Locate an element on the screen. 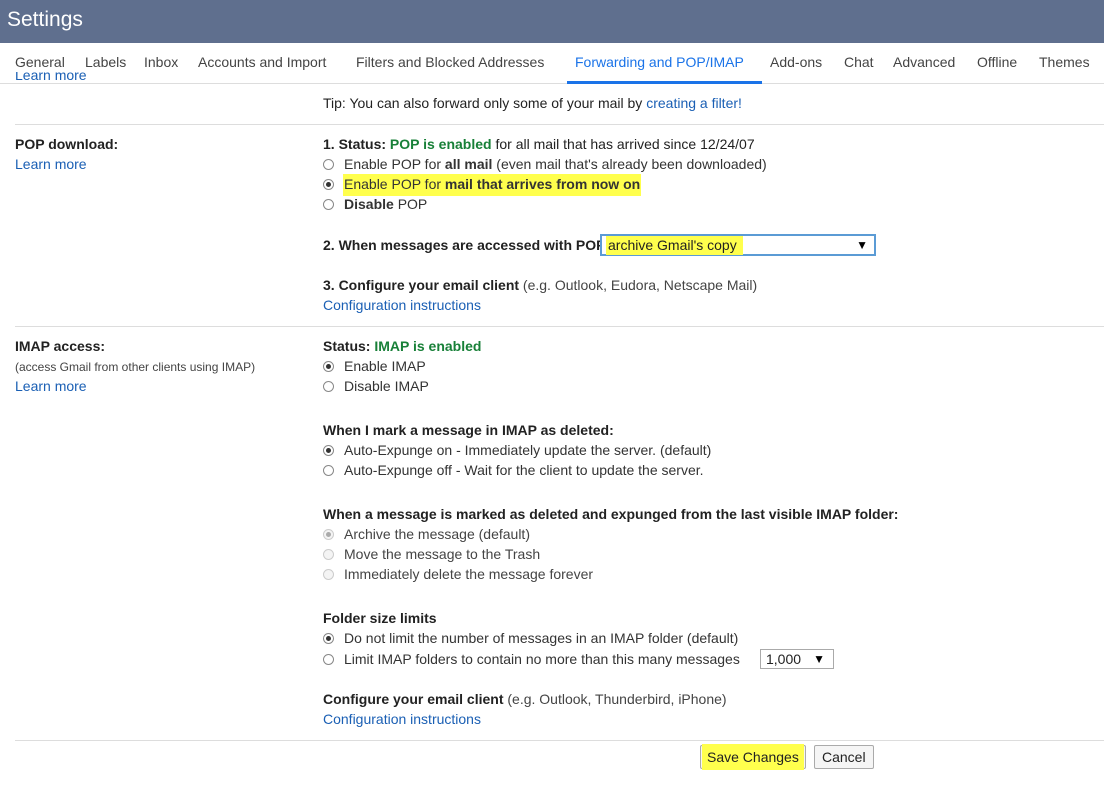  save-changes-button: Save Changes is located at coordinates (753, 757).